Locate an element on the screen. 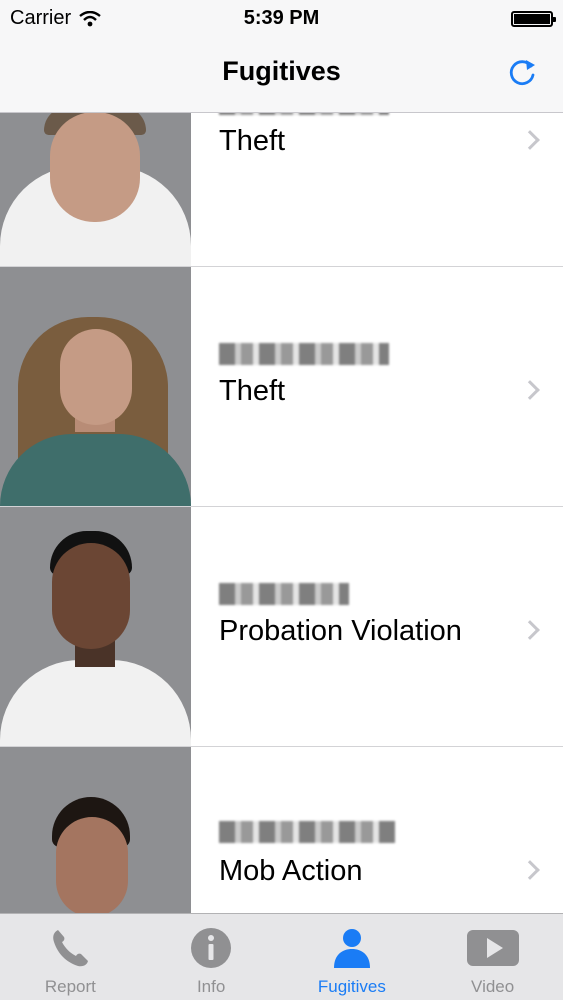 The height and width of the screenshot is (1000, 563). tab-info: Info is located at coordinates (211, 957).